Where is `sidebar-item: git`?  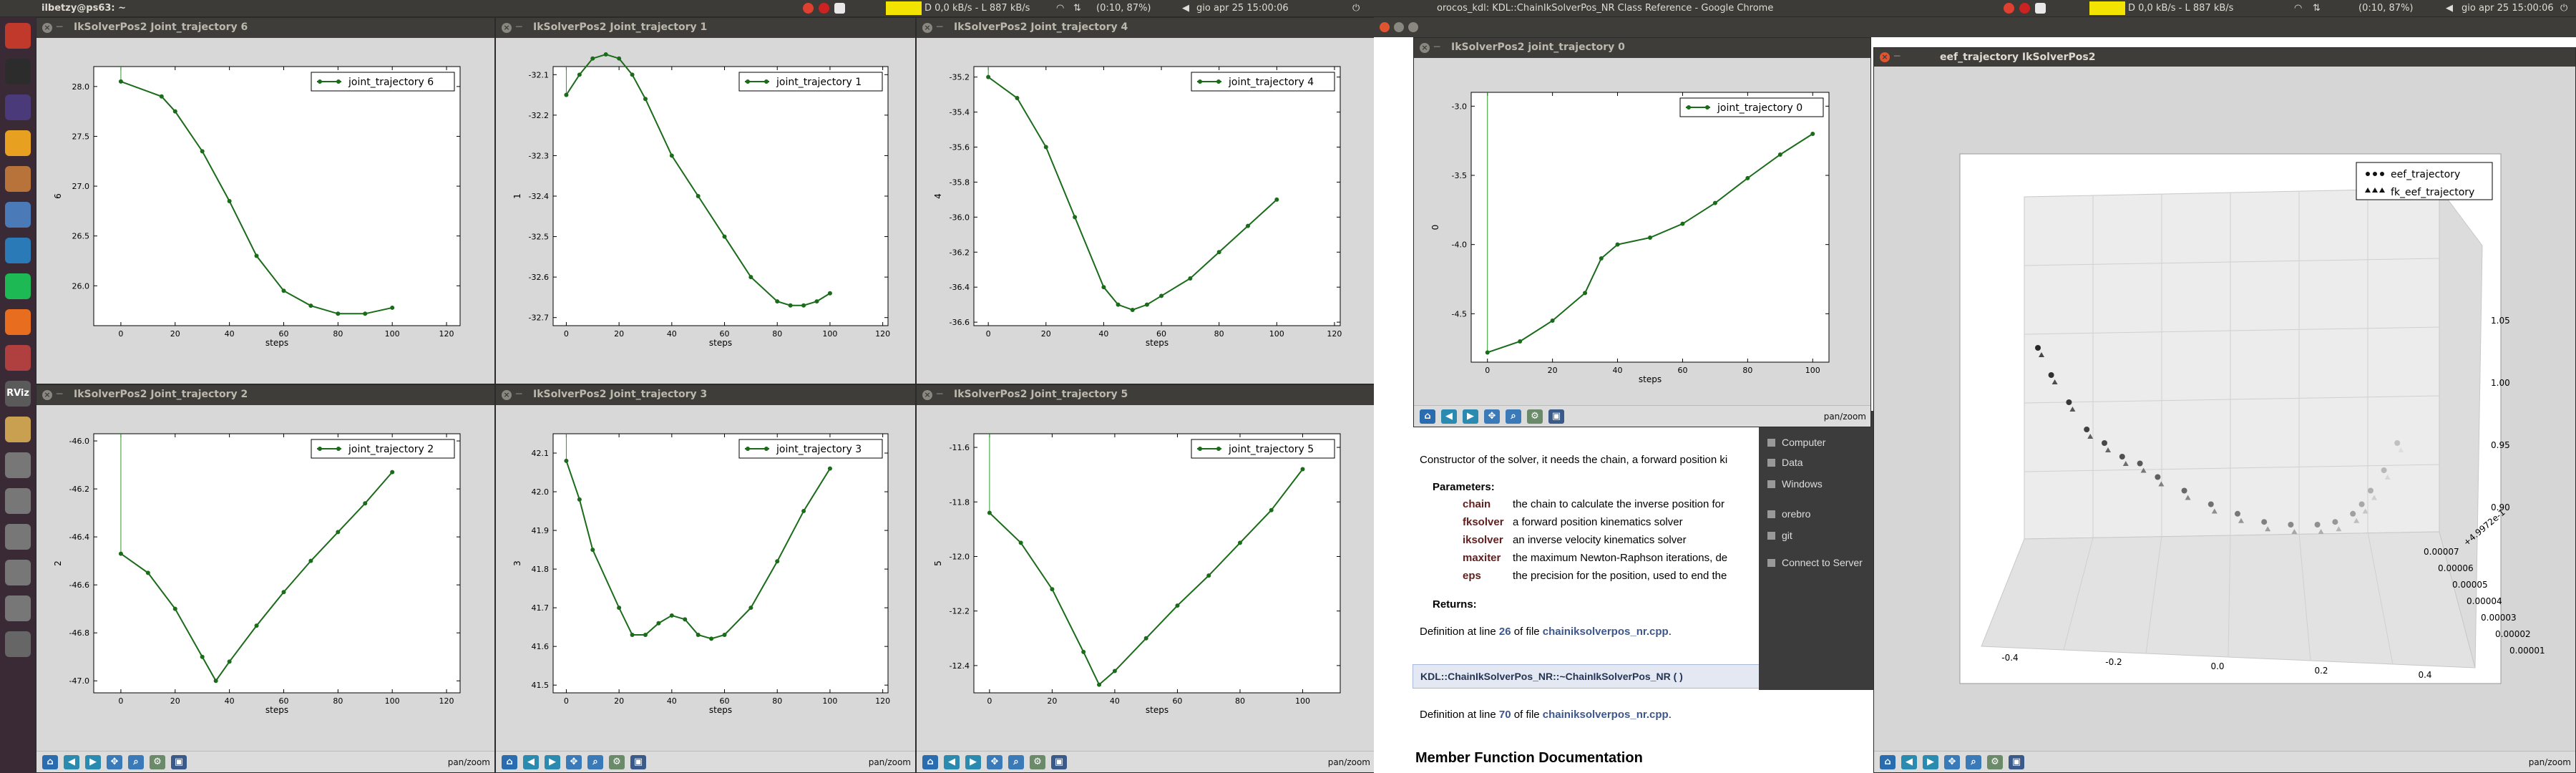 sidebar-item: git is located at coordinates (1779, 535).